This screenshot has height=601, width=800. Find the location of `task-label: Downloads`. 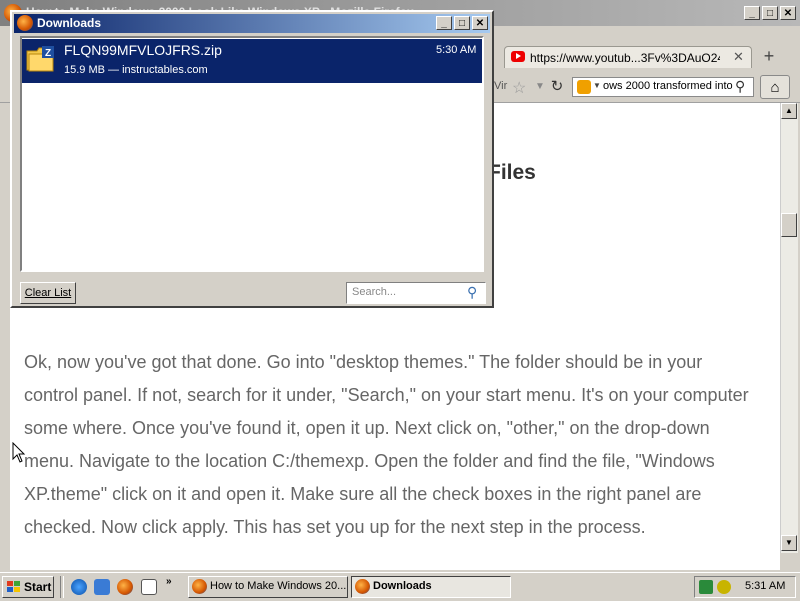

task-label: Downloads is located at coordinates (402, 586).